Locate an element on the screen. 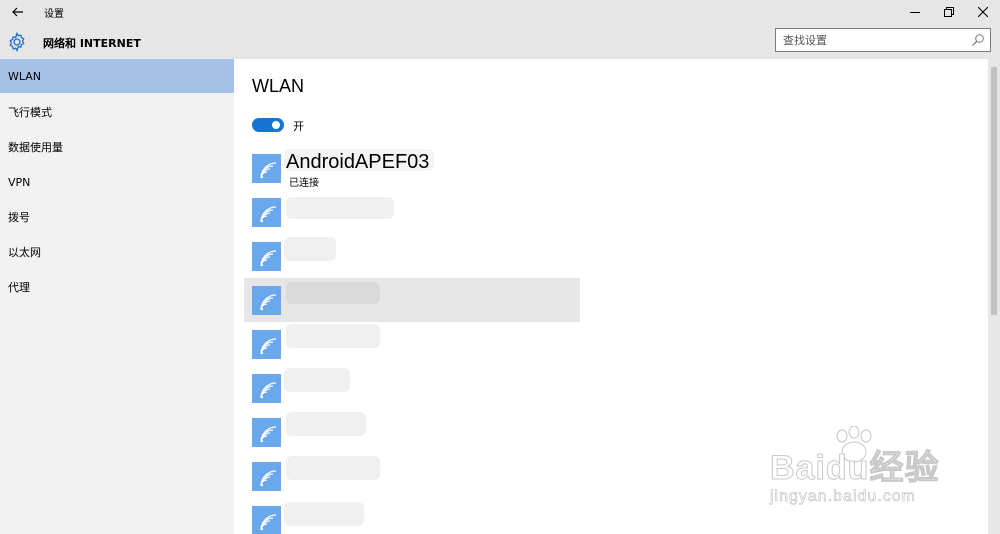 The image size is (1000, 534). minimize-button is located at coordinates (915, 12).